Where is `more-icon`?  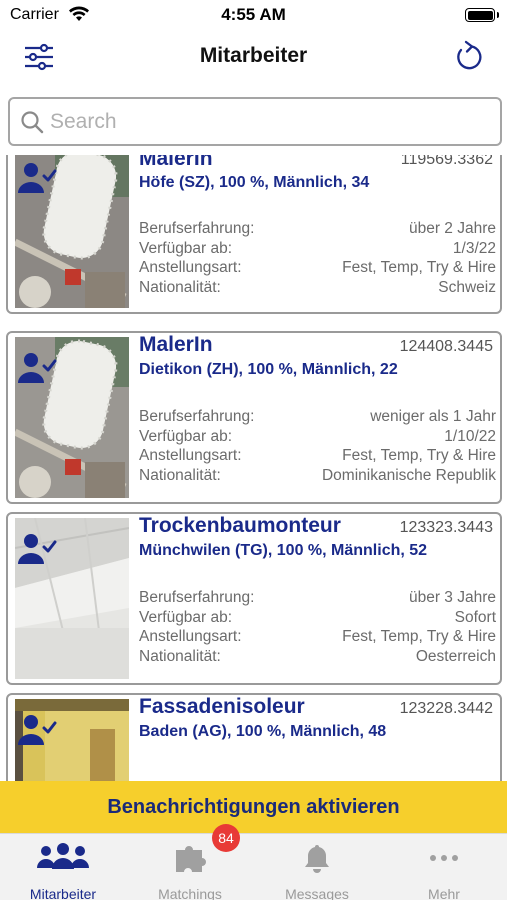 more-icon is located at coordinates (444, 858).